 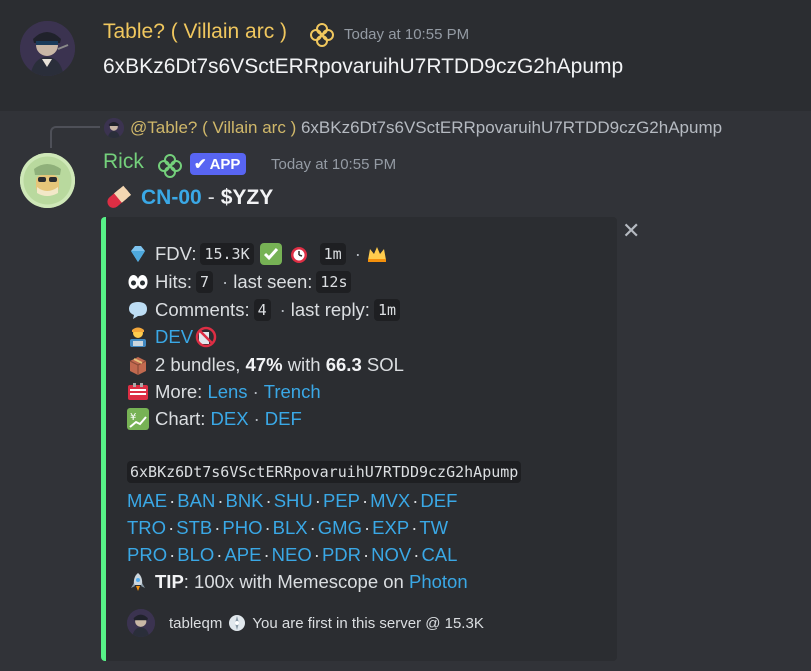 I want to click on hits-line: Hits: 7 · last seen: 12s, so click(x=241, y=282).